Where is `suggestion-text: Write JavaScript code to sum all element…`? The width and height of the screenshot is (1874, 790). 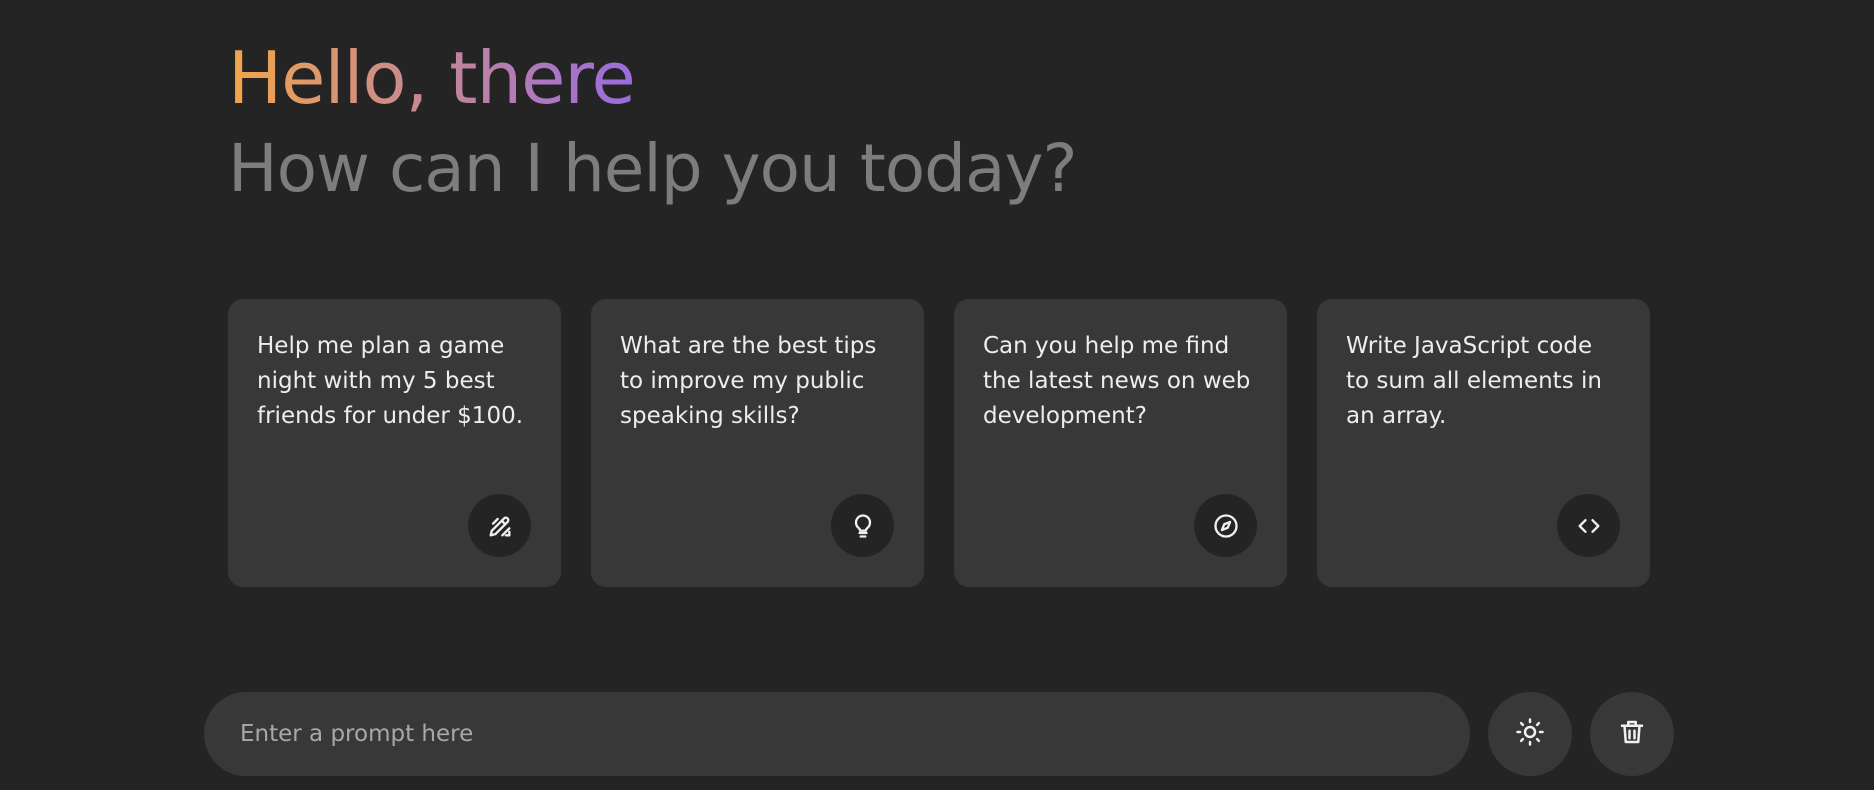
suggestion-text: Write JavaScript code to sum all element… is located at coordinates (1474, 381).